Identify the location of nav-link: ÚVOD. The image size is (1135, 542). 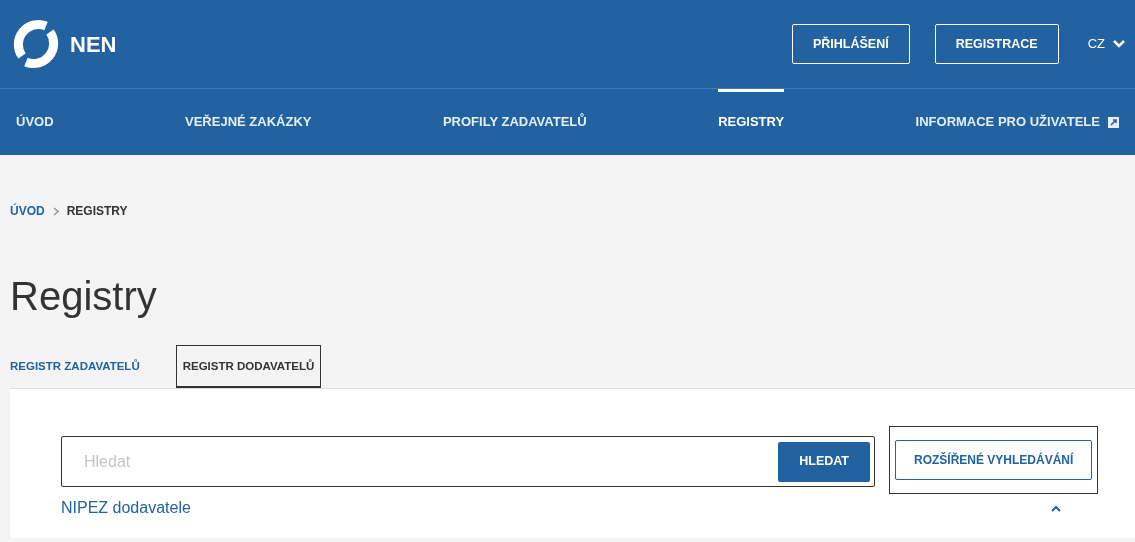
(35, 122).